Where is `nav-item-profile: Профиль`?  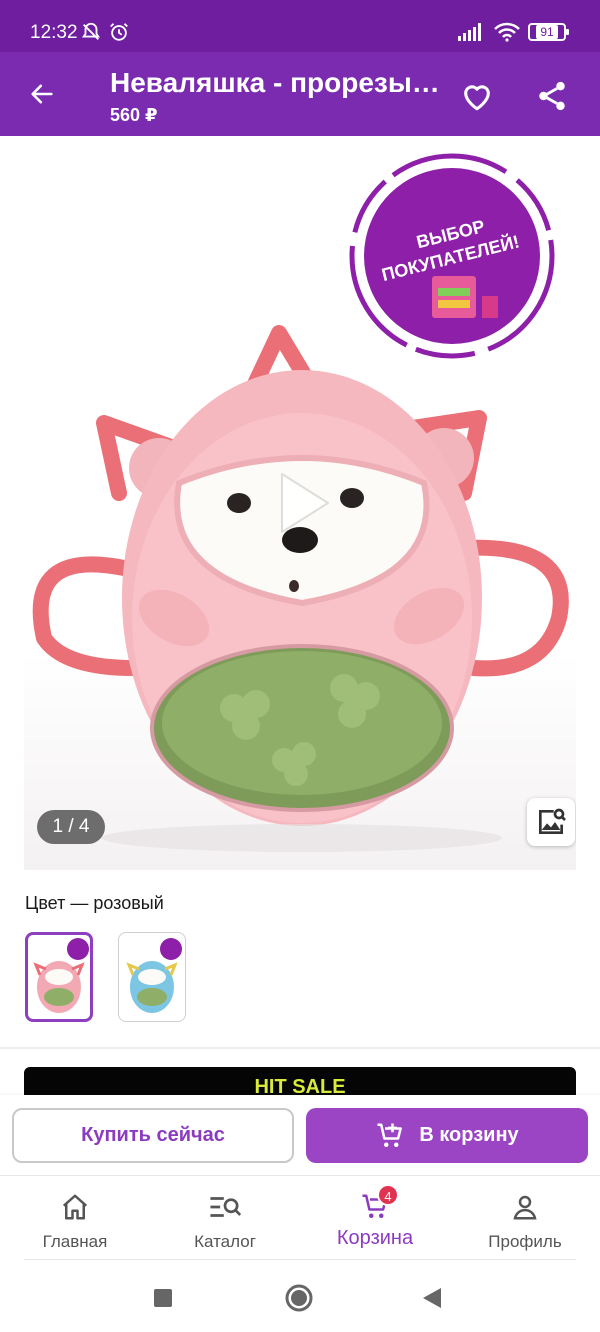 nav-item-profile: Профиль is located at coordinates (525, 1219).